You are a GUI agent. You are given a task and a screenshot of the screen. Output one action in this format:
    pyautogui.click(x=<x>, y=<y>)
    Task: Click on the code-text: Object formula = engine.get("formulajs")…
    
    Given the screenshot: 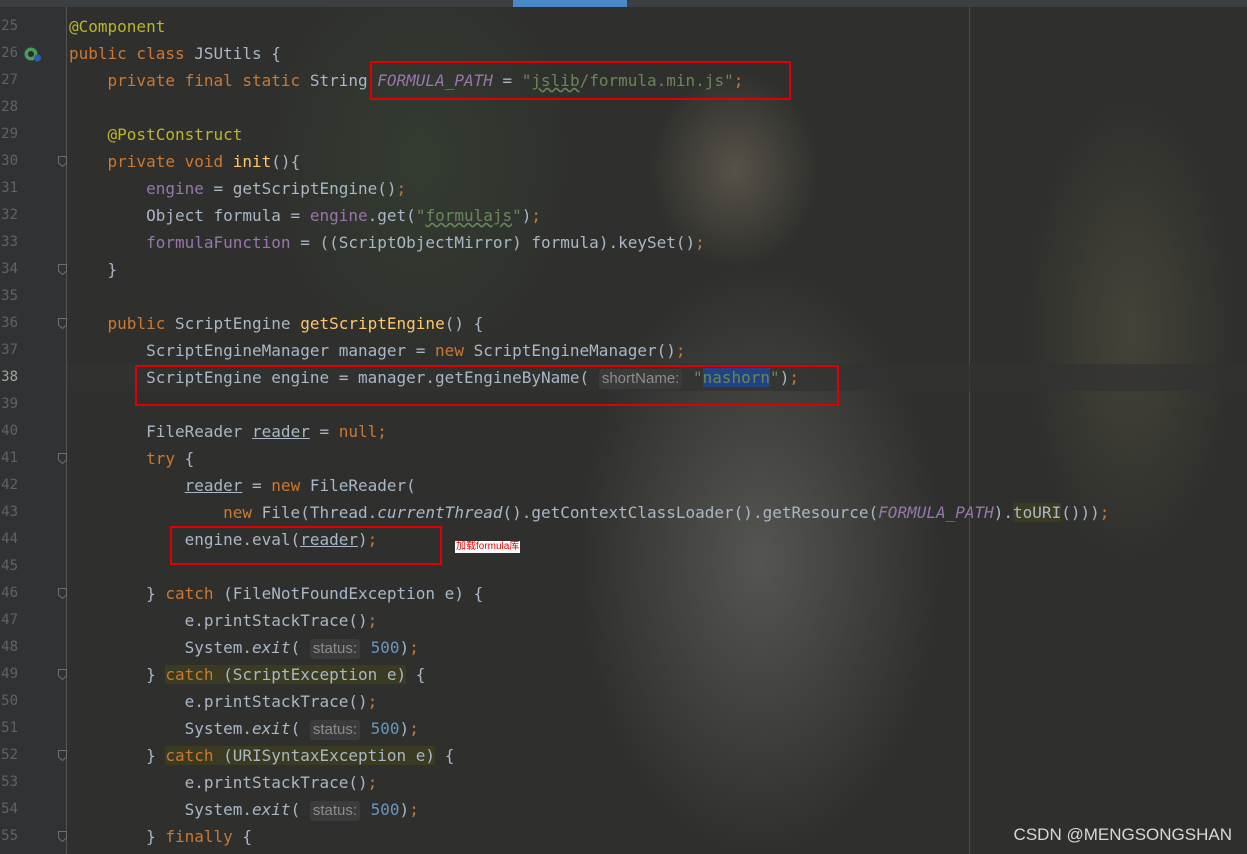 What is the action you would take?
    pyautogui.click(x=305, y=215)
    